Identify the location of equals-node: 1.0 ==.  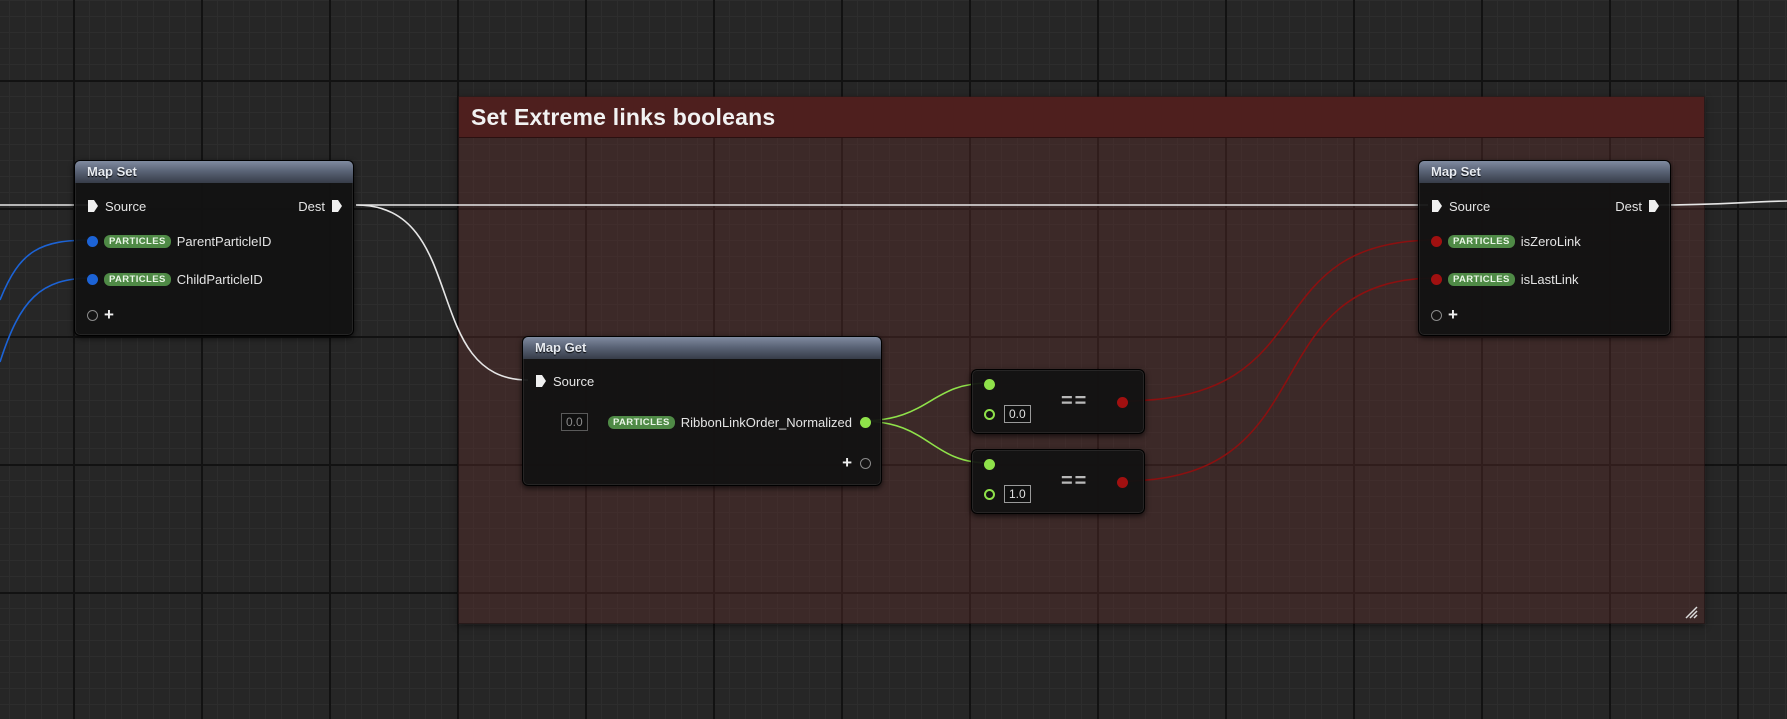
(1058, 481).